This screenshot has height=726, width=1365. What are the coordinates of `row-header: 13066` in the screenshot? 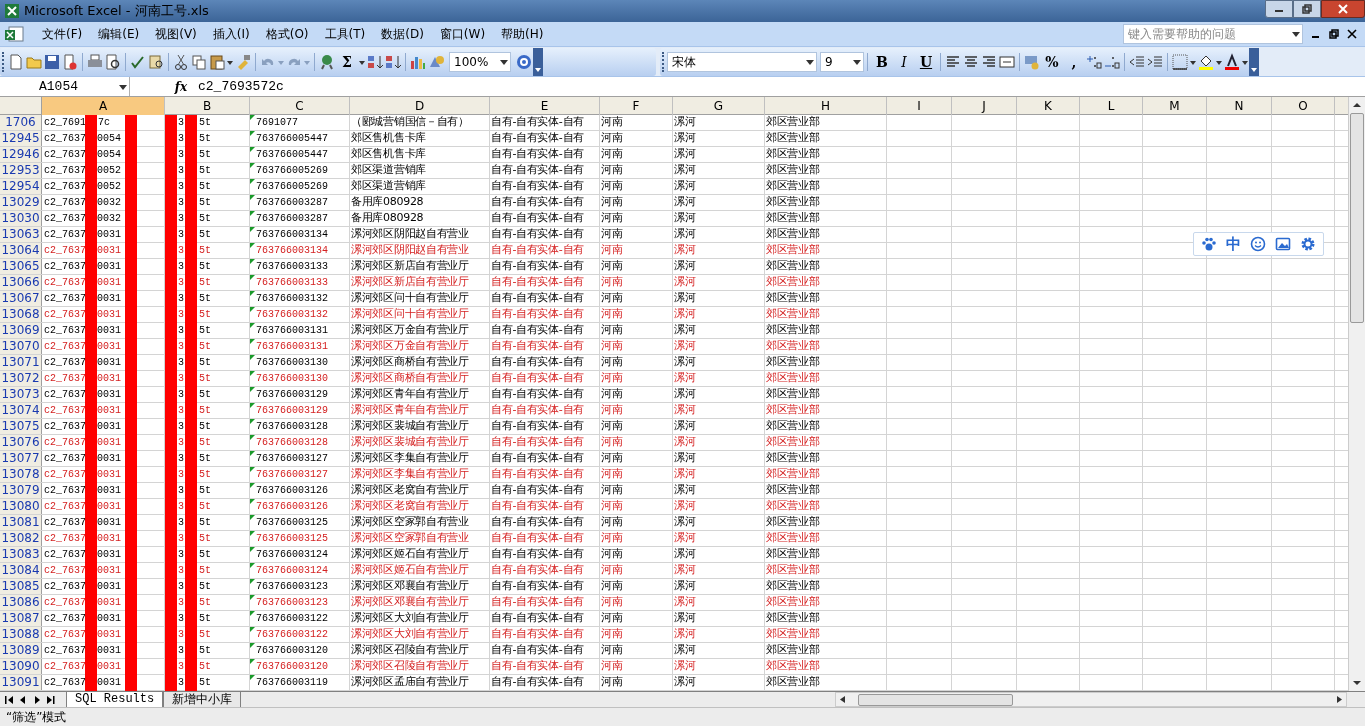 It's located at (21, 282).